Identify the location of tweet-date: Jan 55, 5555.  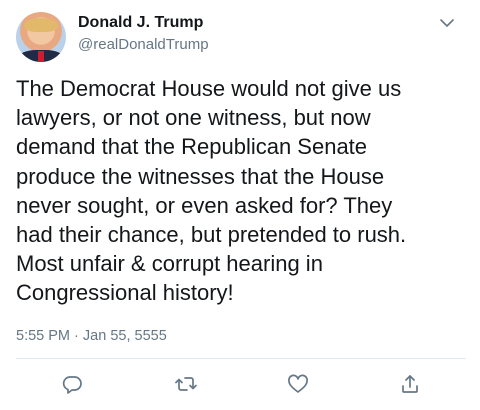
(124, 336).